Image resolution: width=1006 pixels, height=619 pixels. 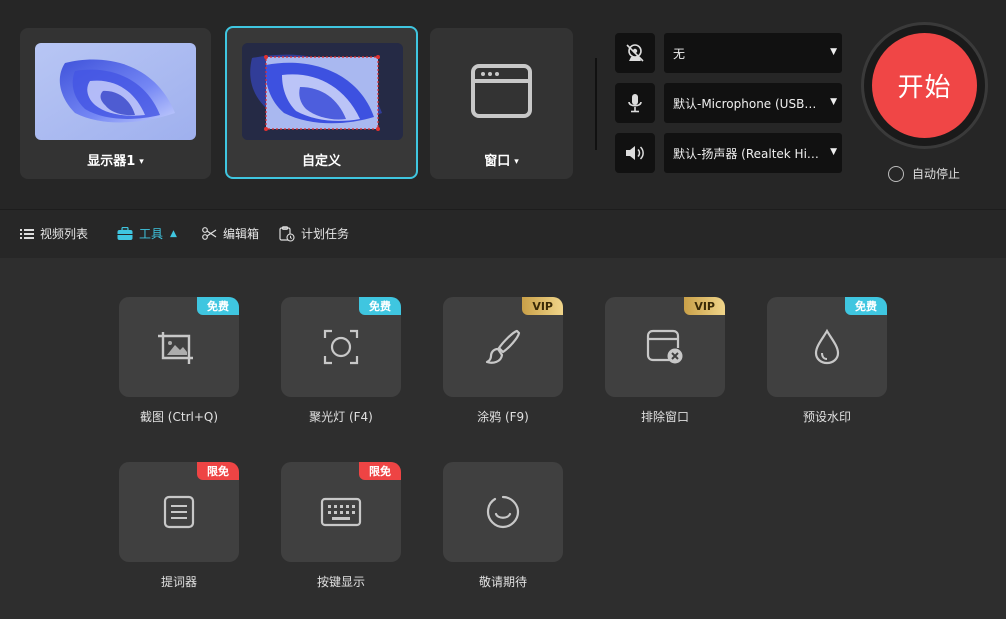 I want to click on toolbox-icon, so click(x=125, y=233).